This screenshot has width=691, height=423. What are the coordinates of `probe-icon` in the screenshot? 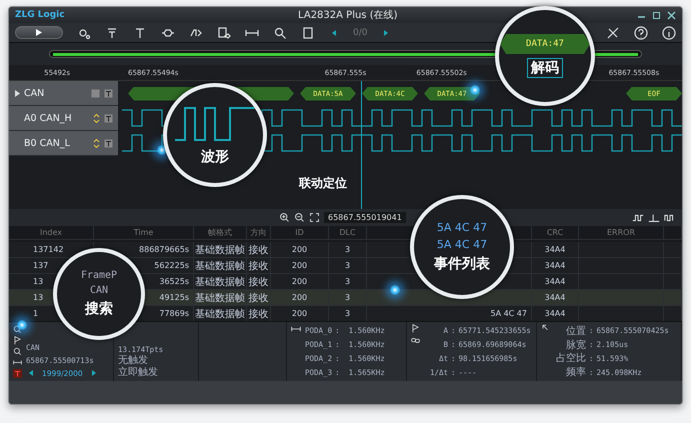 It's located at (112, 33).